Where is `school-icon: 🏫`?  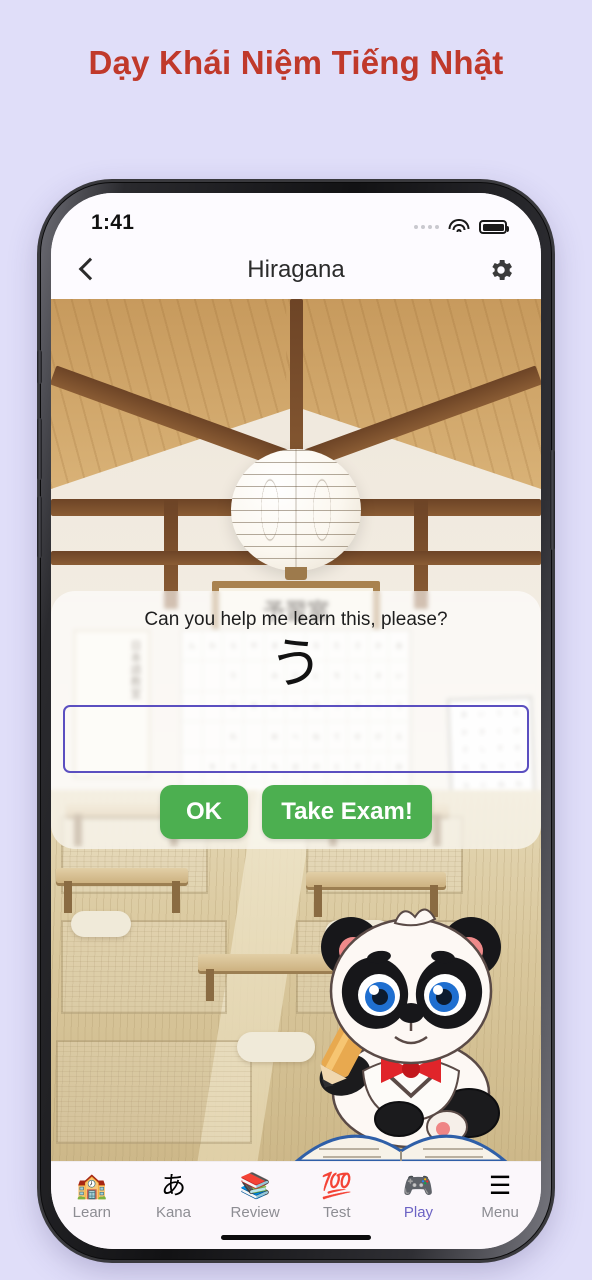 school-icon: 🏫 is located at coordinates (92, 1185).